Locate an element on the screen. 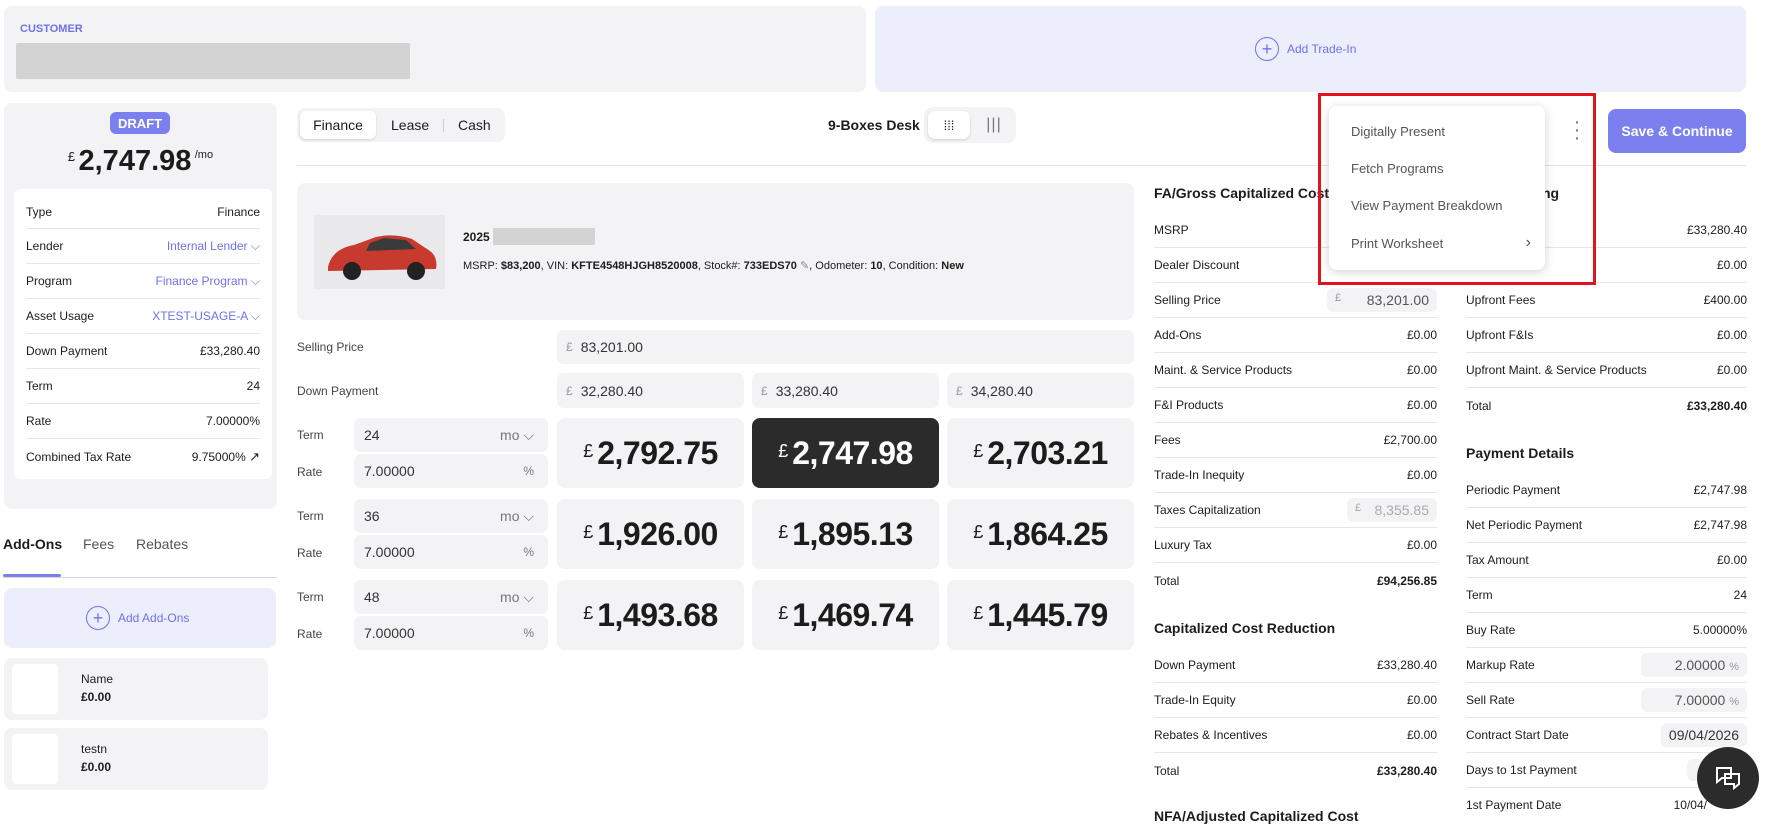  summary-row-lender: Lender Internal Lender ⌵ is located at coordinates (143, 246).